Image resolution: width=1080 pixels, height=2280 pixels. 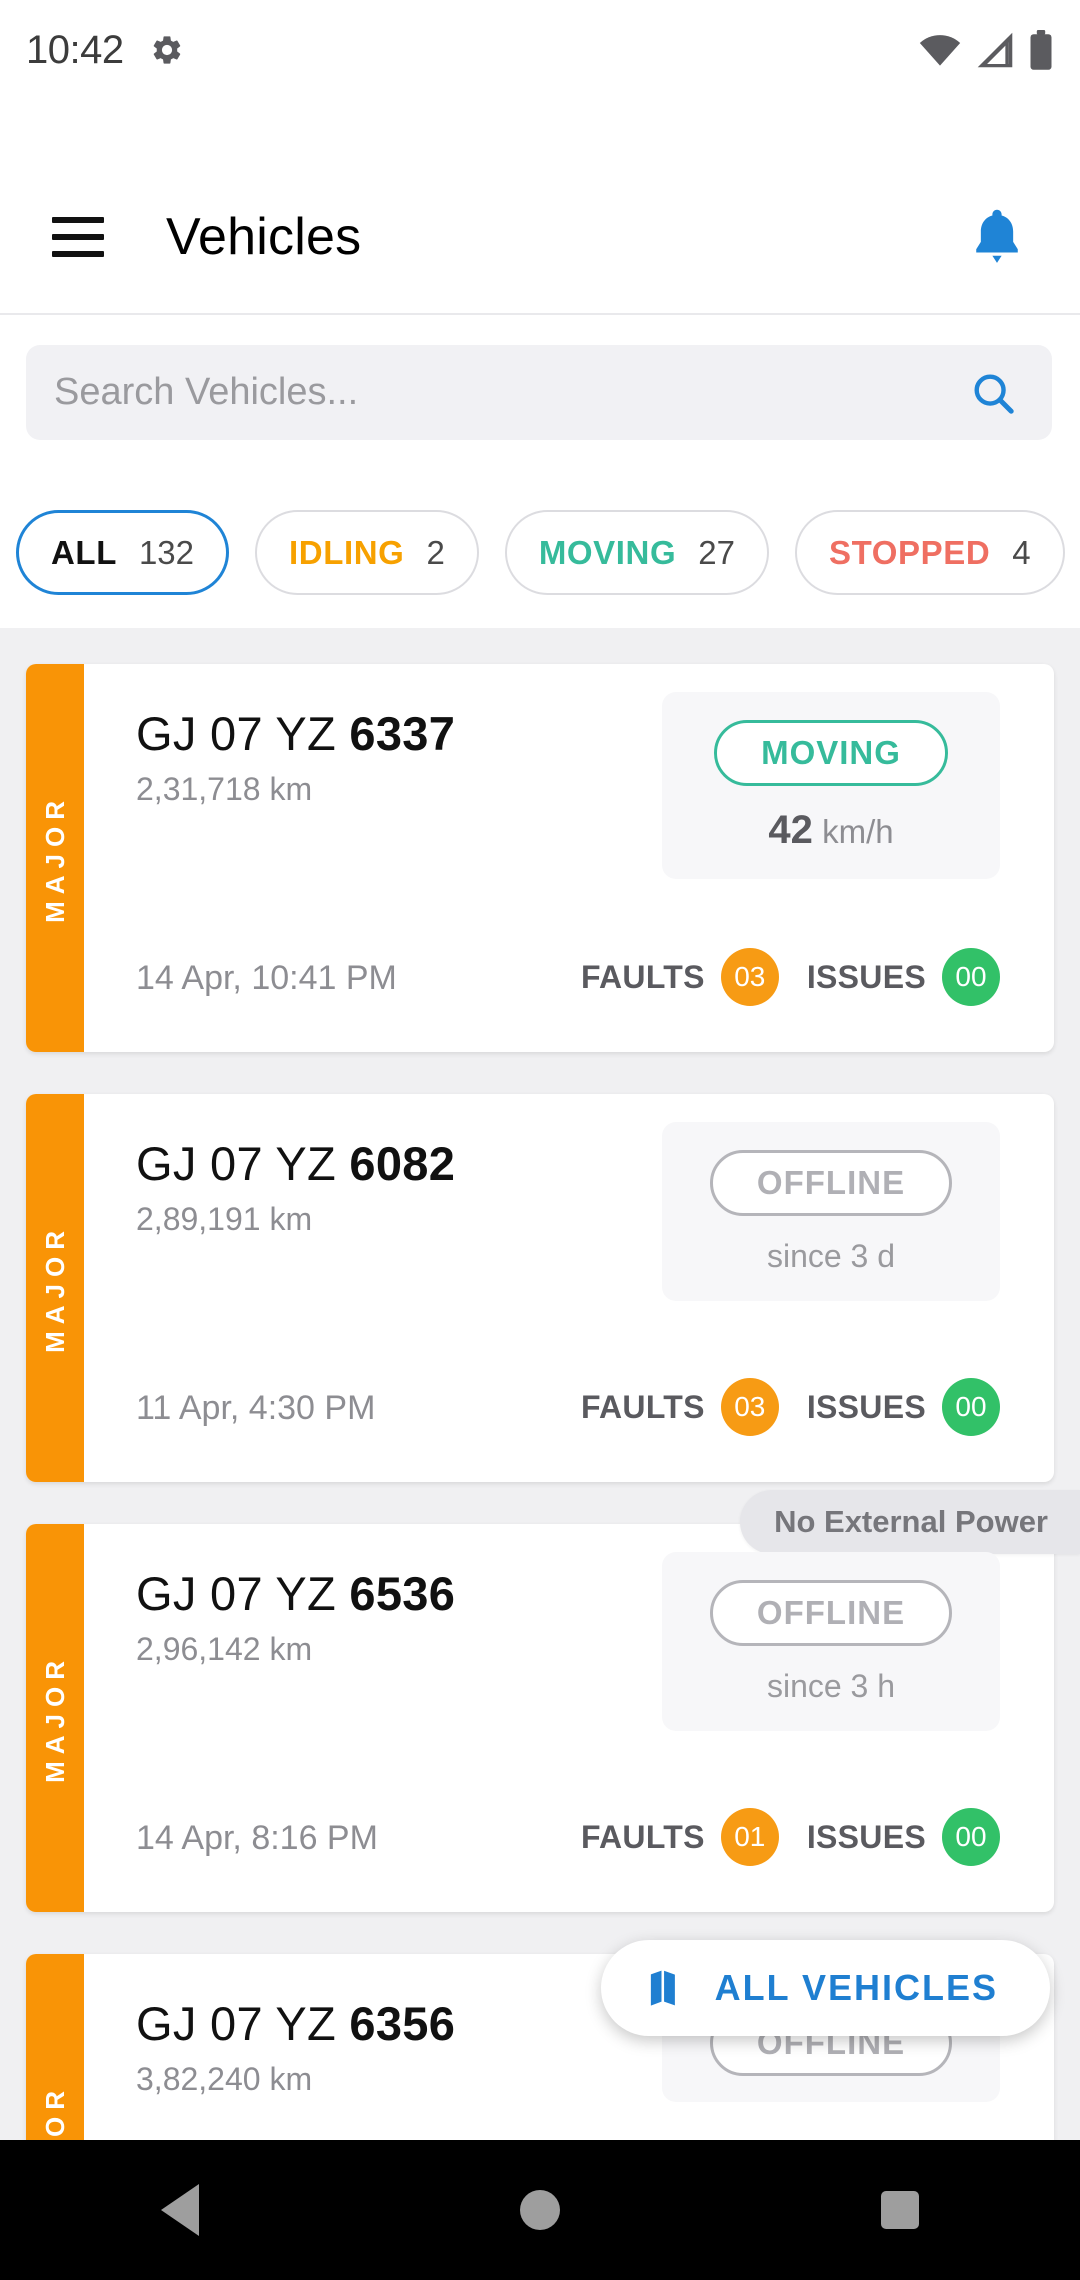 What do you see at coordinates (607, 552) in the screenshot?
I see `filter-chip-label: MOVING` at bounding box center [607, 552].